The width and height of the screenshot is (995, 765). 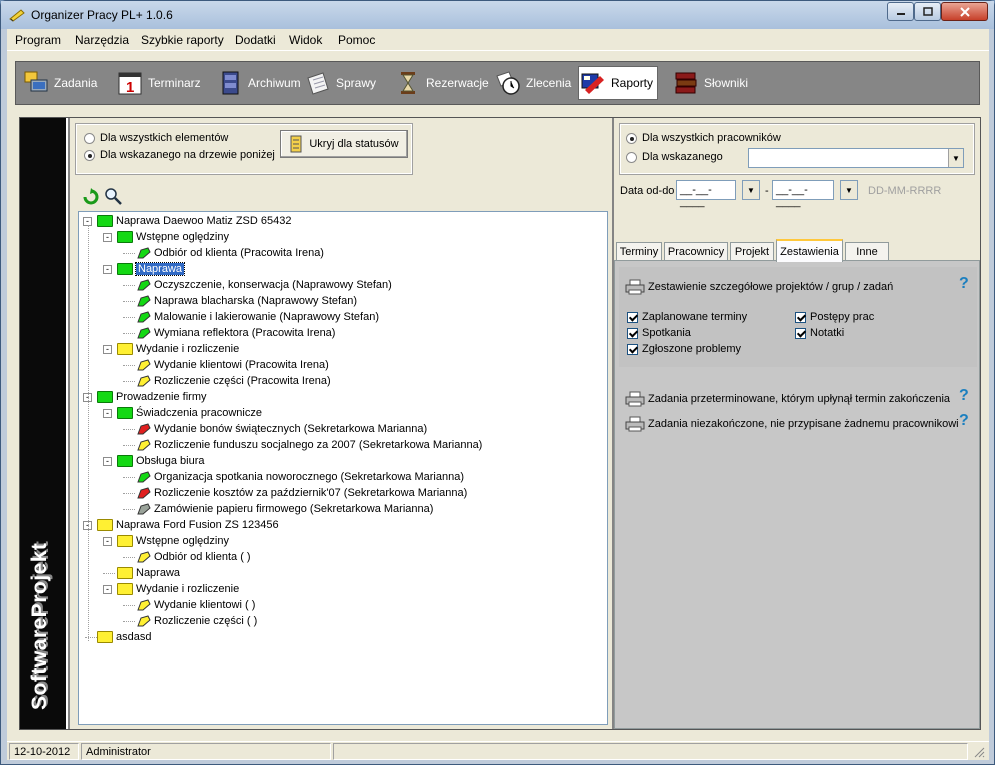 I want to click on toolbar-zlecenia: Zlecenia, so click(x=532, y=83).